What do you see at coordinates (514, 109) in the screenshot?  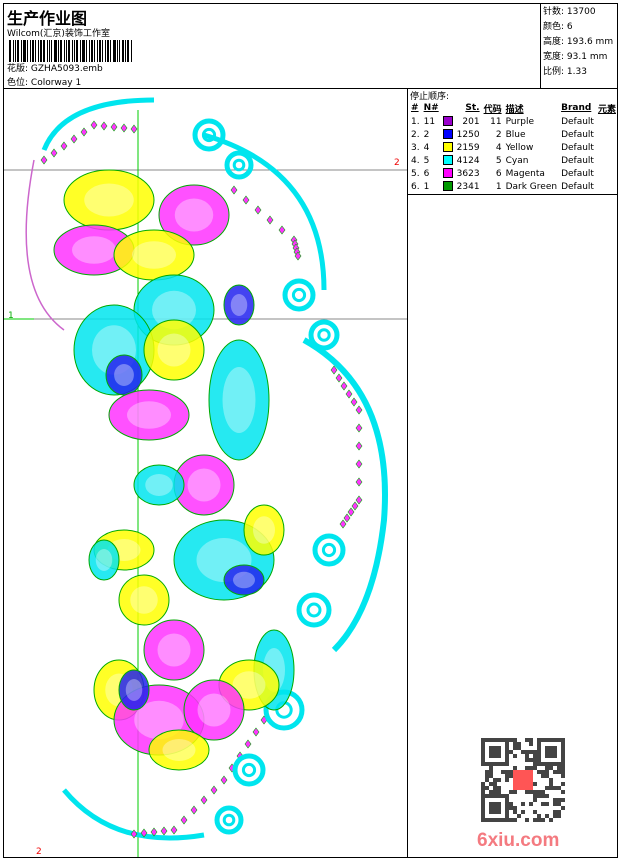 I see `col-description: 描述` at bounding box center [514, 109].